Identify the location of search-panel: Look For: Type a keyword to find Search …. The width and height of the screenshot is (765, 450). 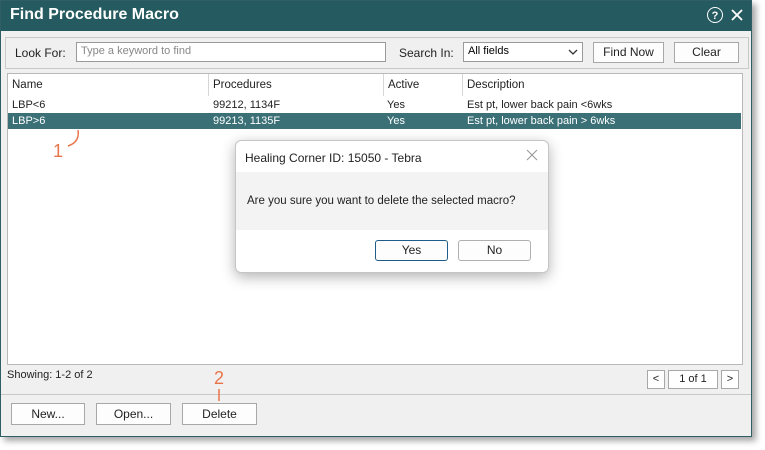
(377, 53).